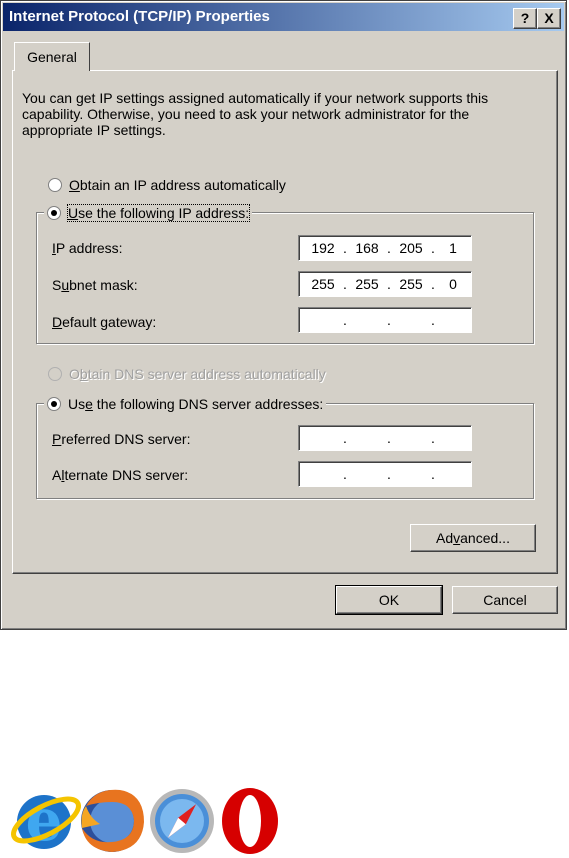 This screenshot has width=569, height=858. What do you see at coordinates (385, 284) in the screenshot?
I see `subnet-mask-field: 255. 255. 255. 0` at bounding box center [385, 284].